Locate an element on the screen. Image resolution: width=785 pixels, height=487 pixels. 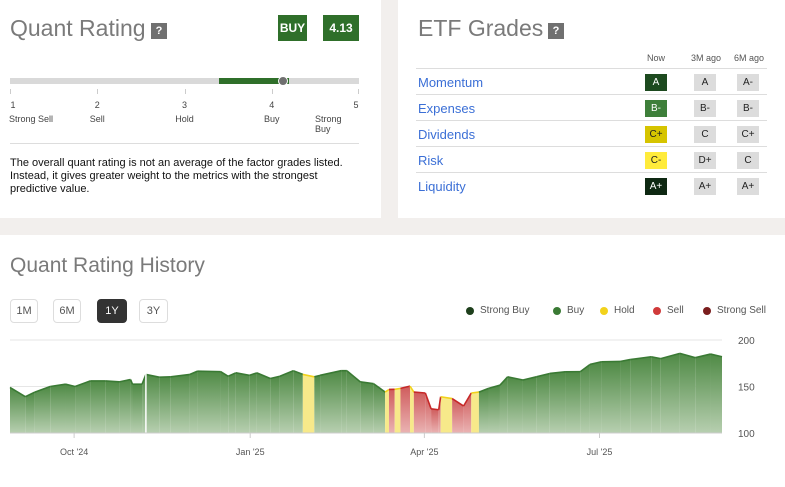
grade-link-momentum: Momentum is located at coordinates (450, 82).